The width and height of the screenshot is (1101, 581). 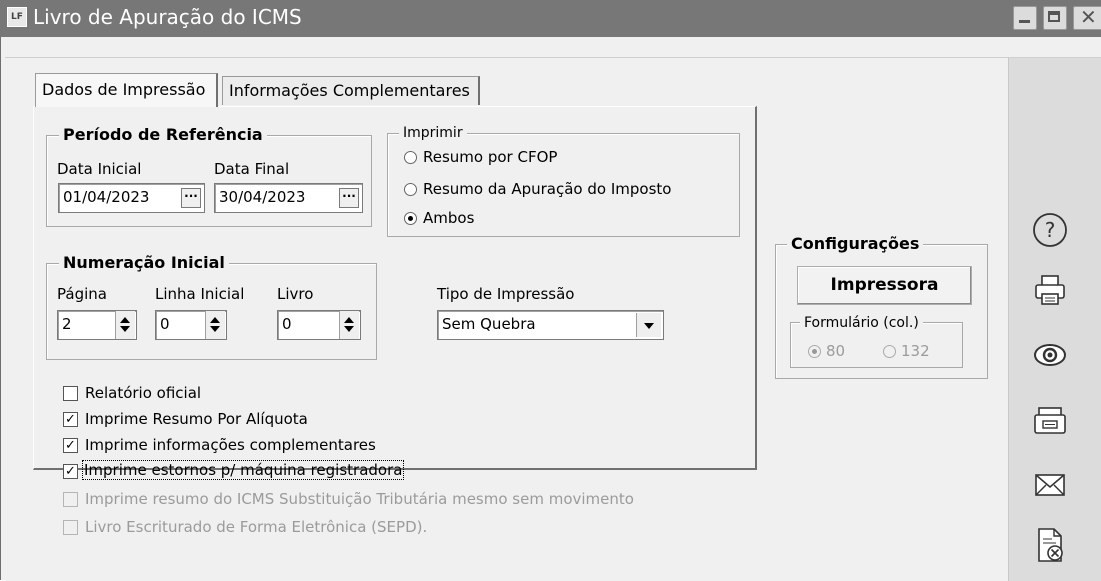 I want to click on linha-spin-buttons, so click(x=215, y=325).